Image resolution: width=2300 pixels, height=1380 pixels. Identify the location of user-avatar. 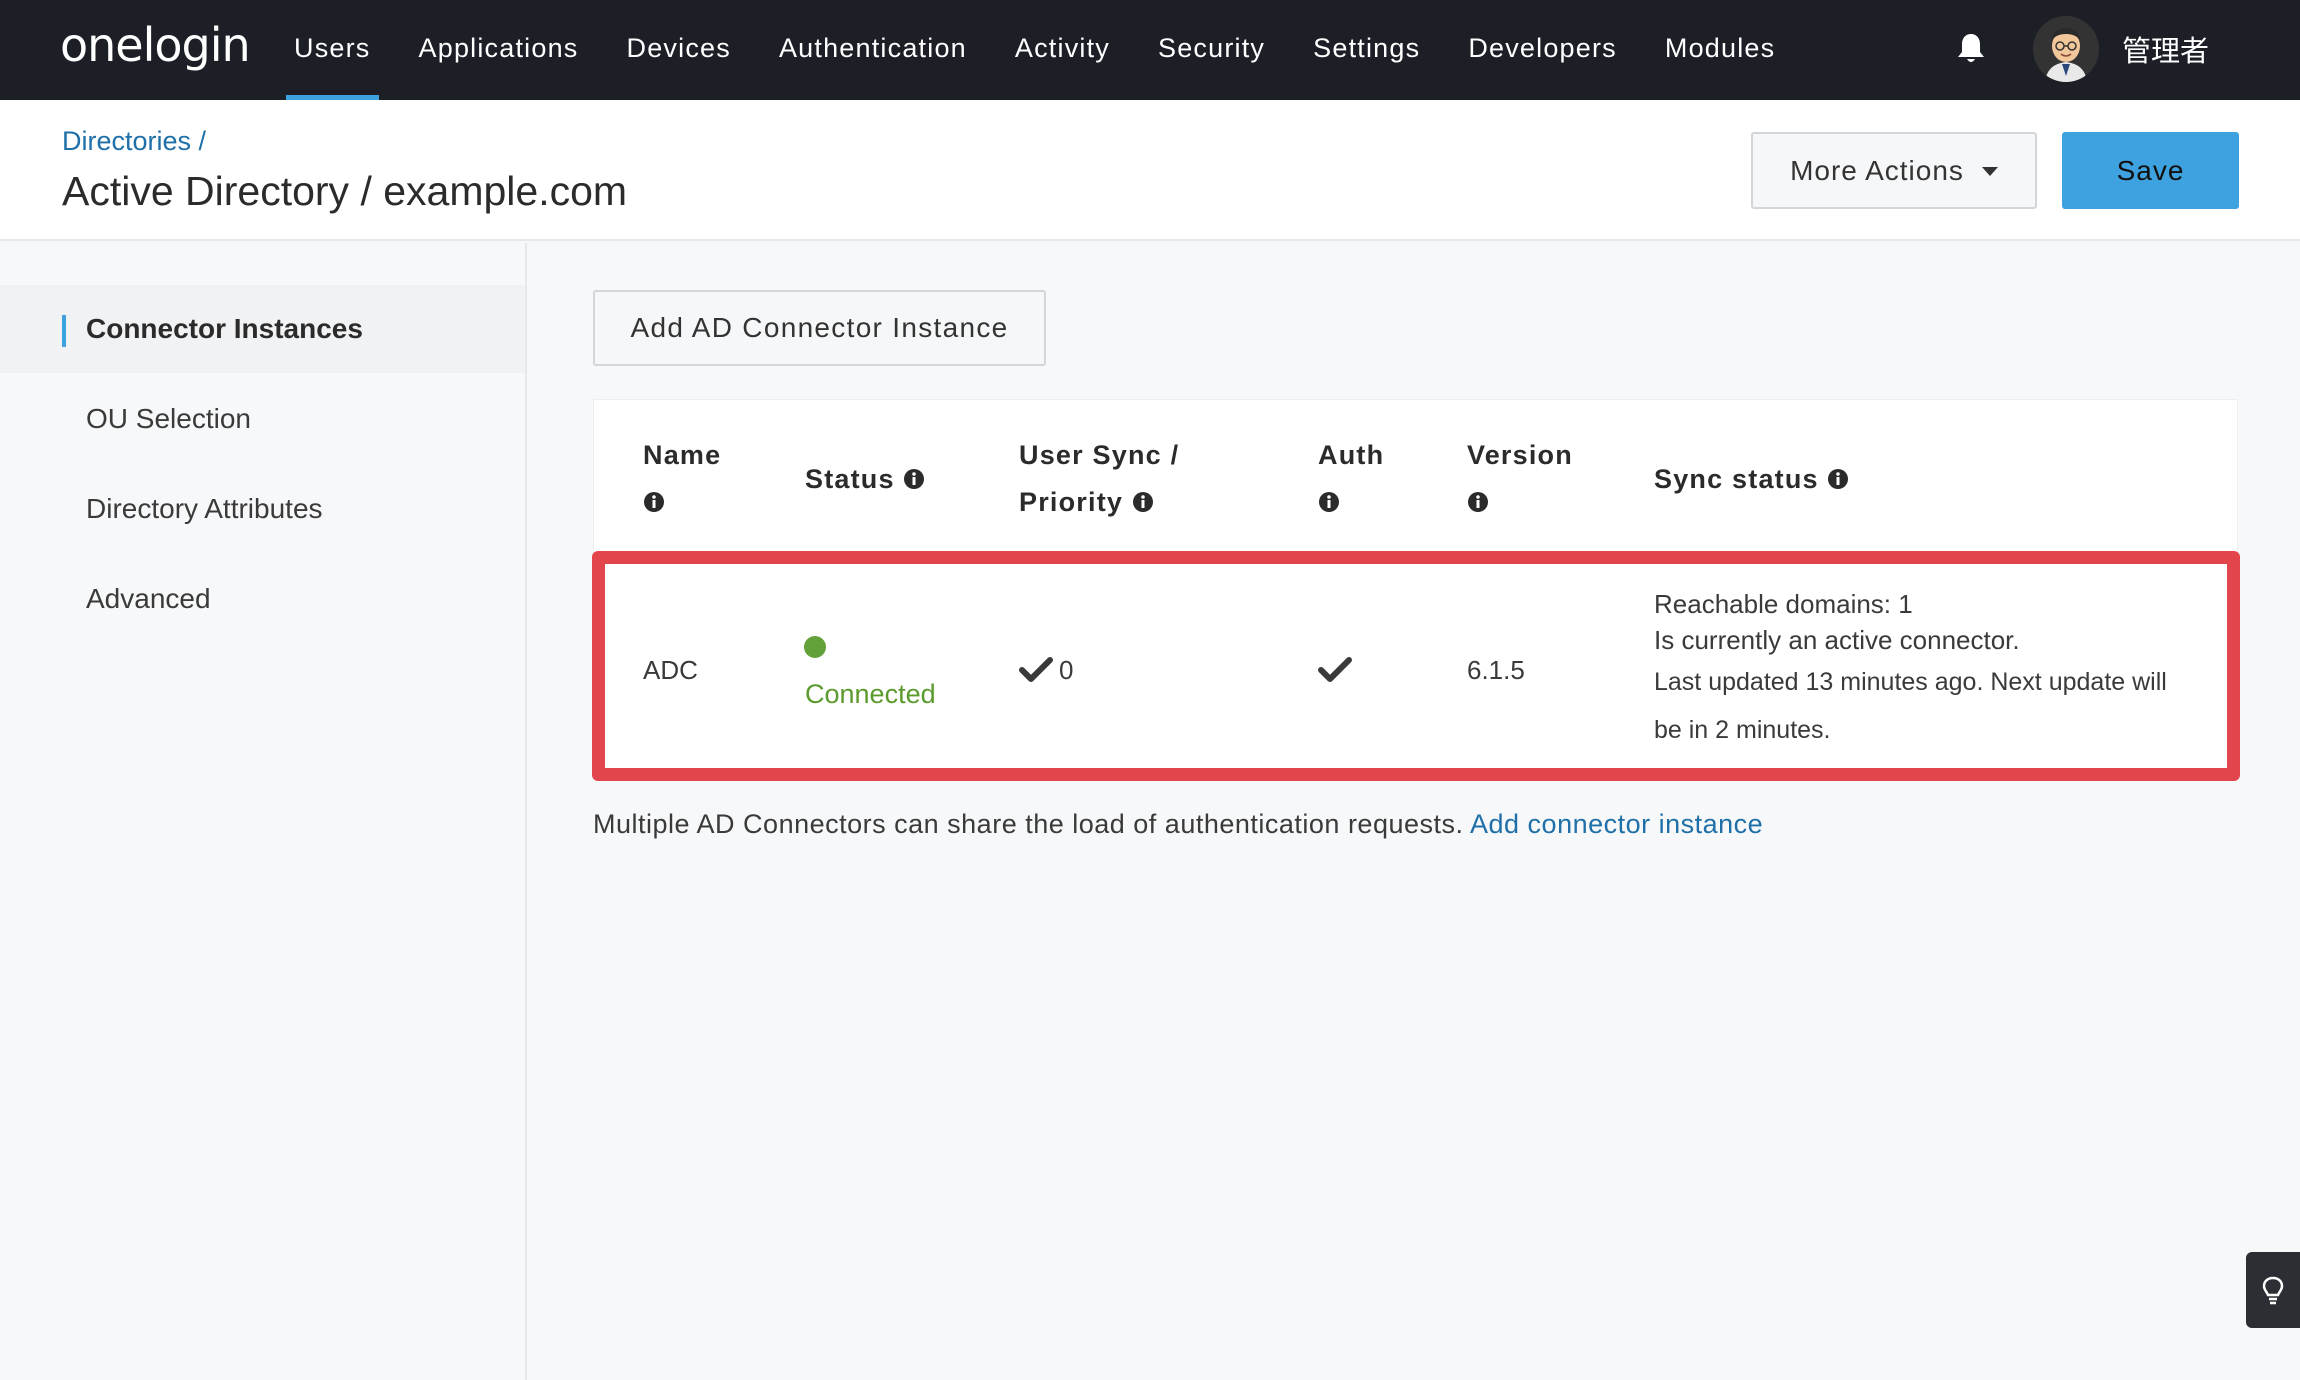
(2066, 49).